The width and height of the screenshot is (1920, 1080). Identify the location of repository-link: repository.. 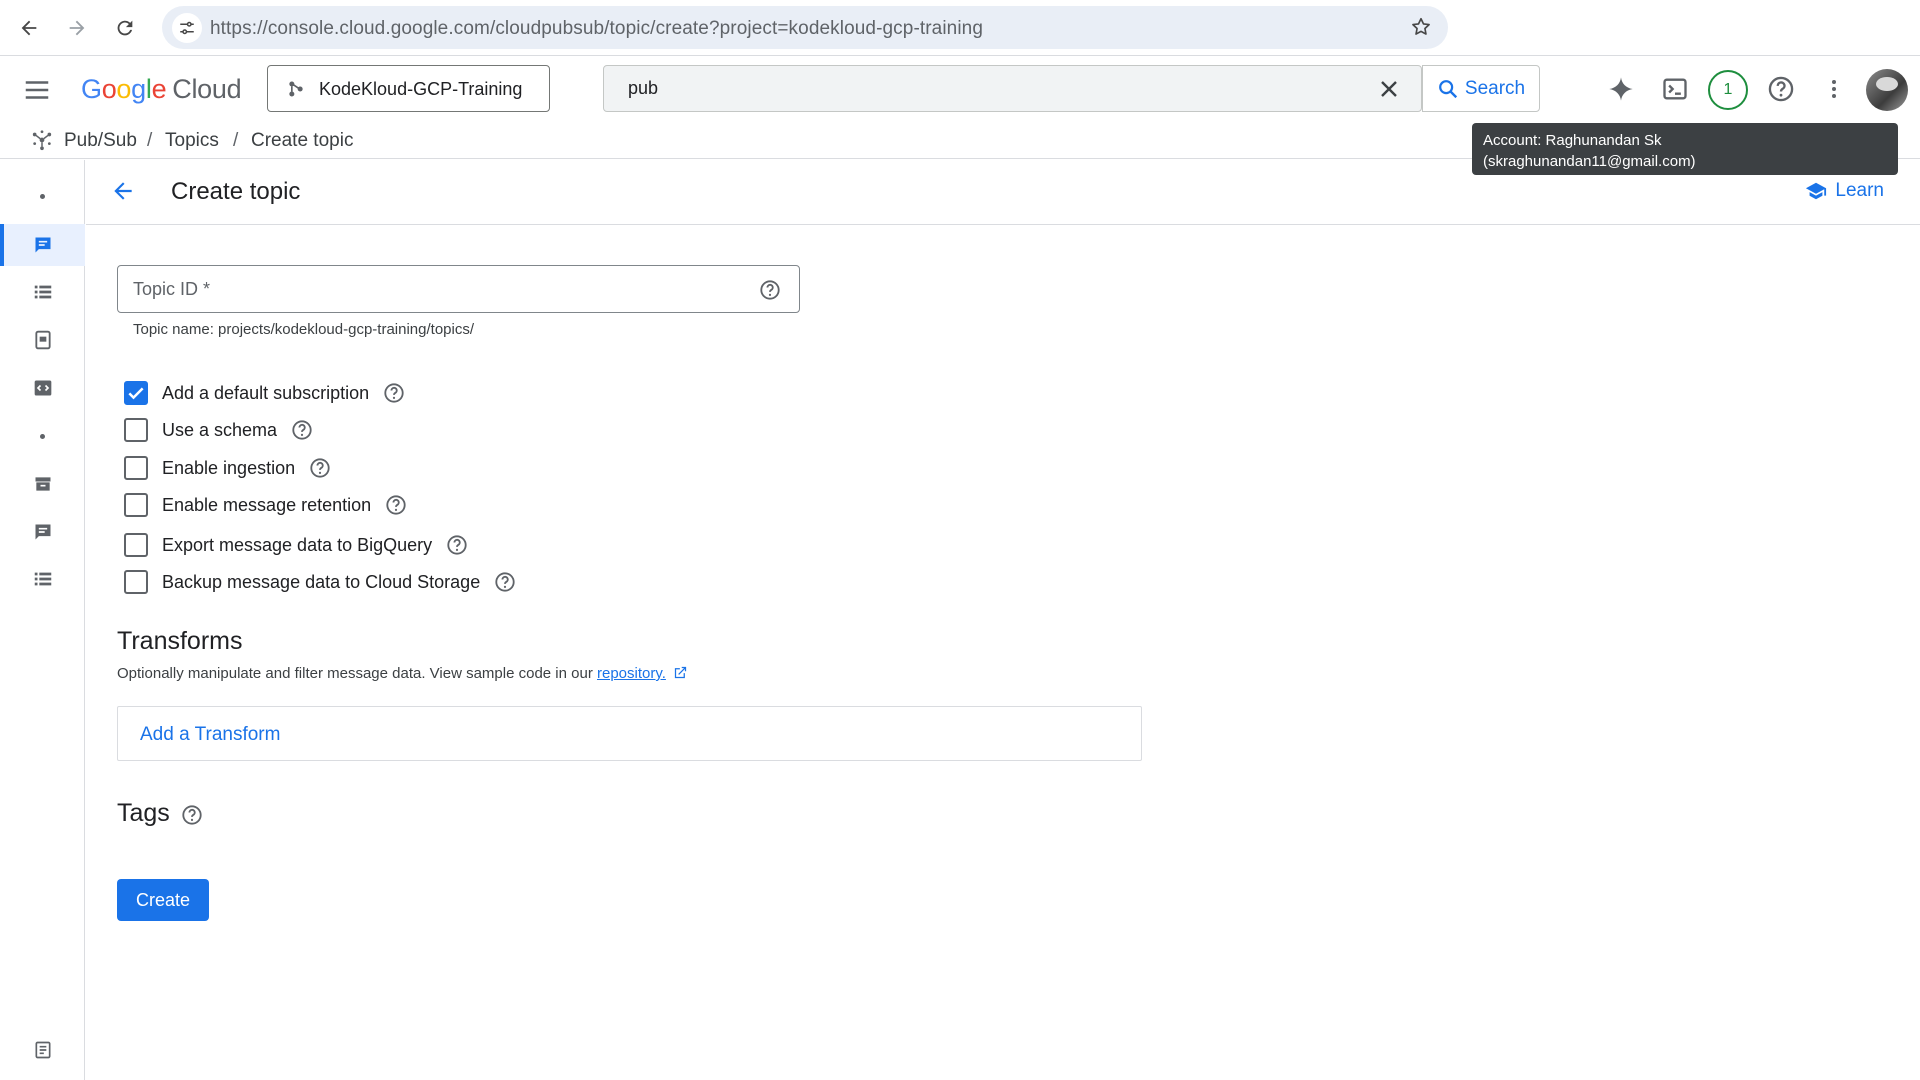
(631, 673).